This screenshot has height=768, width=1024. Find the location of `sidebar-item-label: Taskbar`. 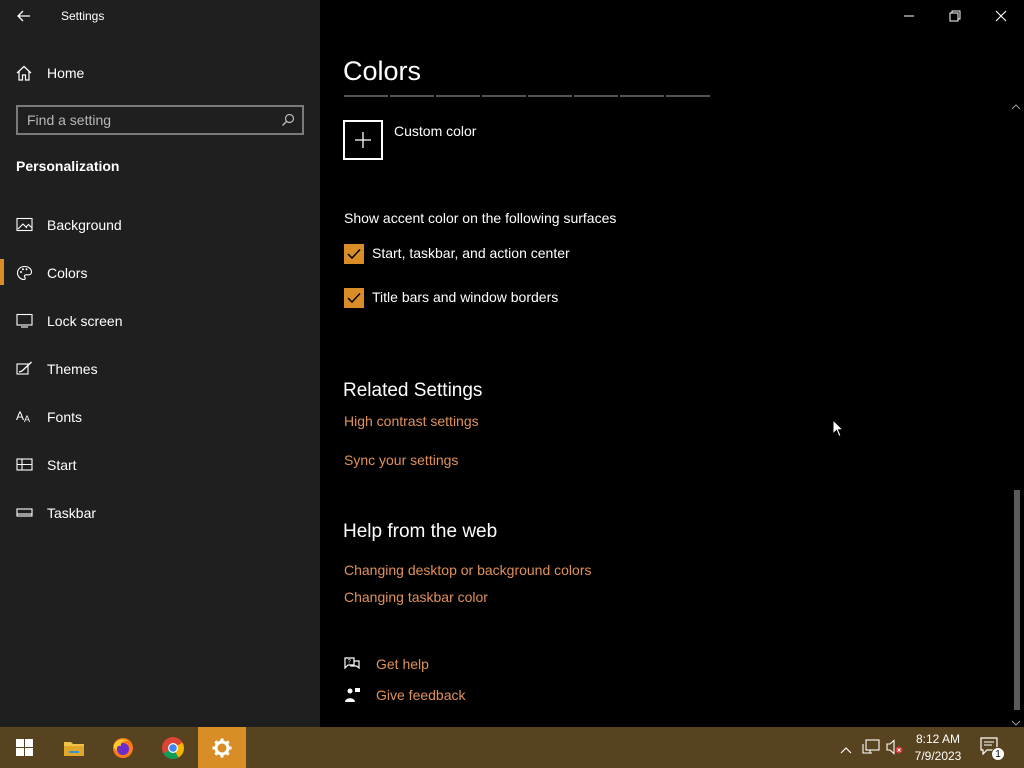

sidebar-item-label: Taskbar is located at coordinates (72, 513).